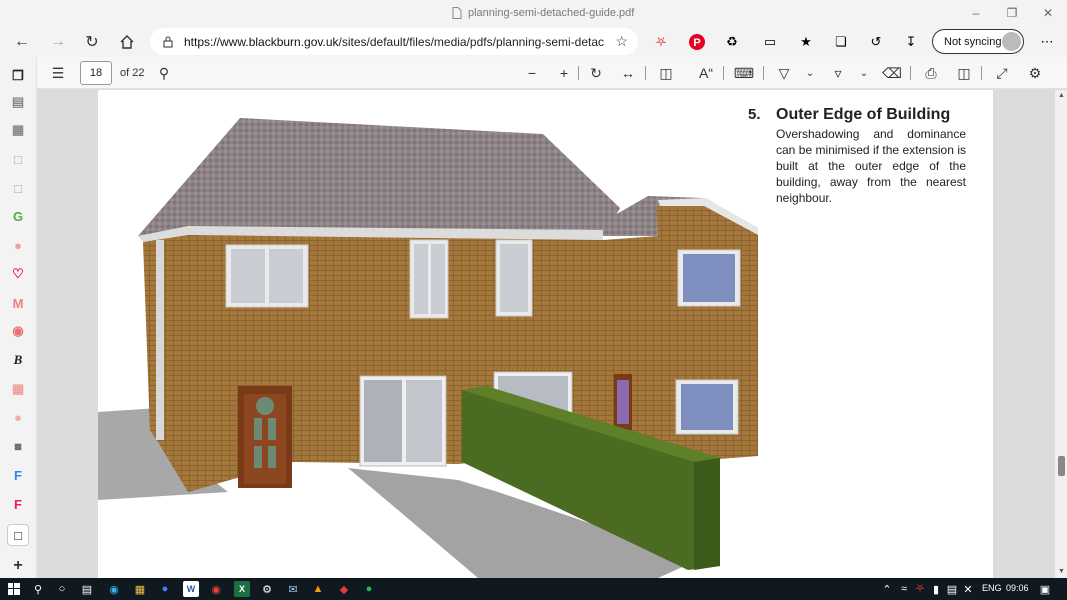 The width and height of the screenshot is (1067, 600). Describe the element at coordinates (838, 73) in the screenshot. I see `highlight-icon: ▿` at that location.